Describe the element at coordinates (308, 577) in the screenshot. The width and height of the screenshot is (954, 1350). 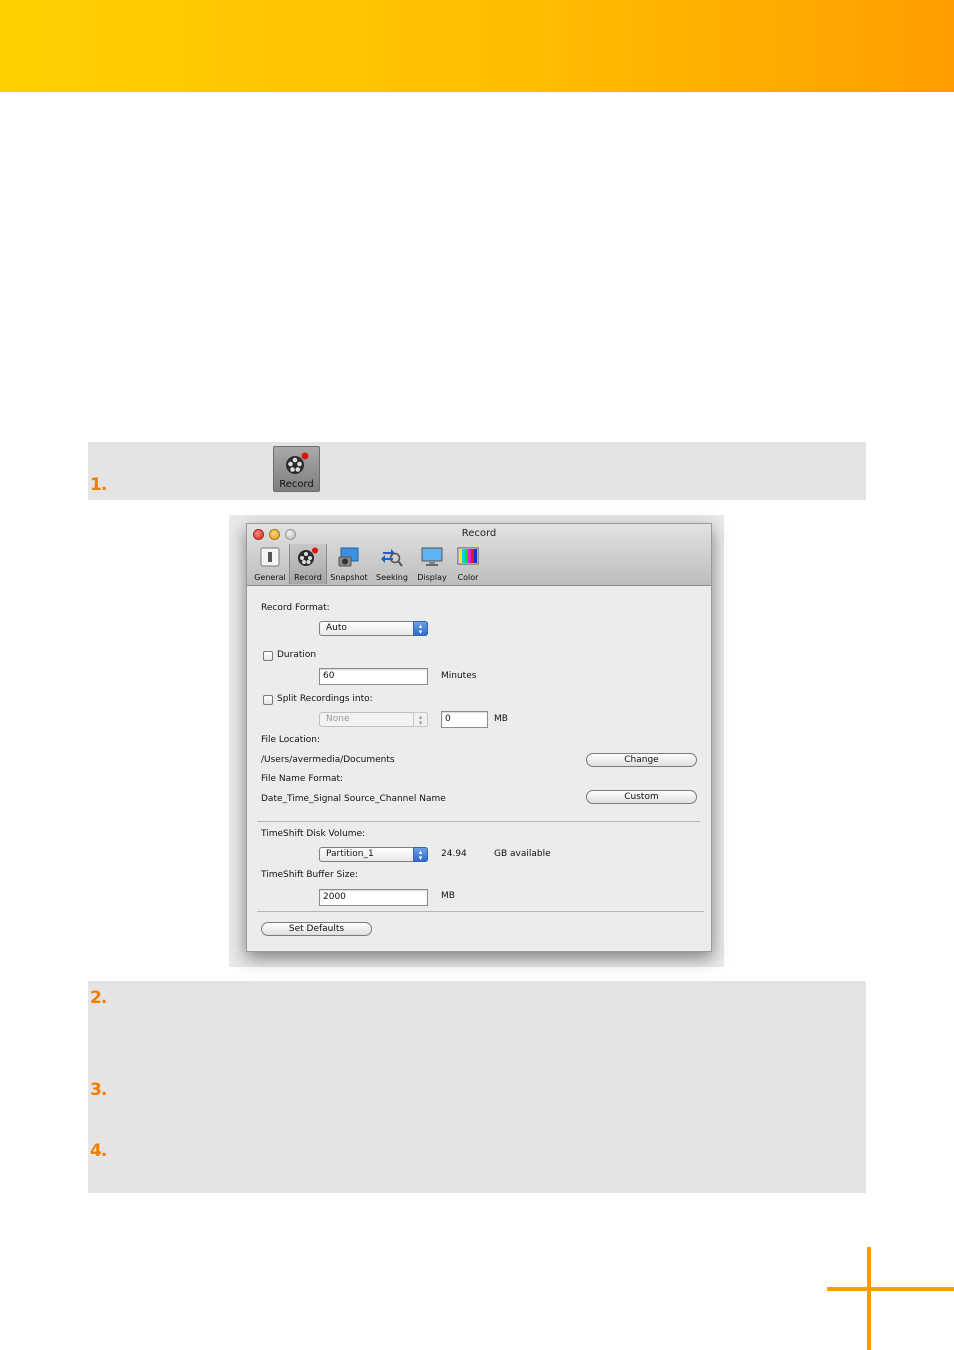
I see `toolbar-record-label: Record` at that location.